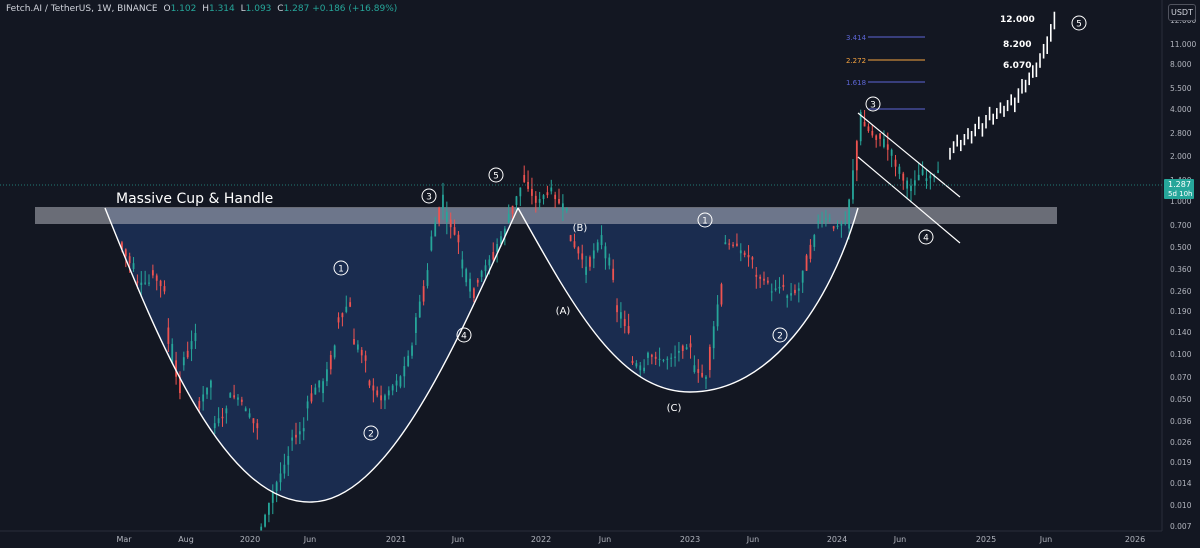 The height and width of the screenshot is (548, 1200). I want to click on projection-layer, so click(1002, 85).